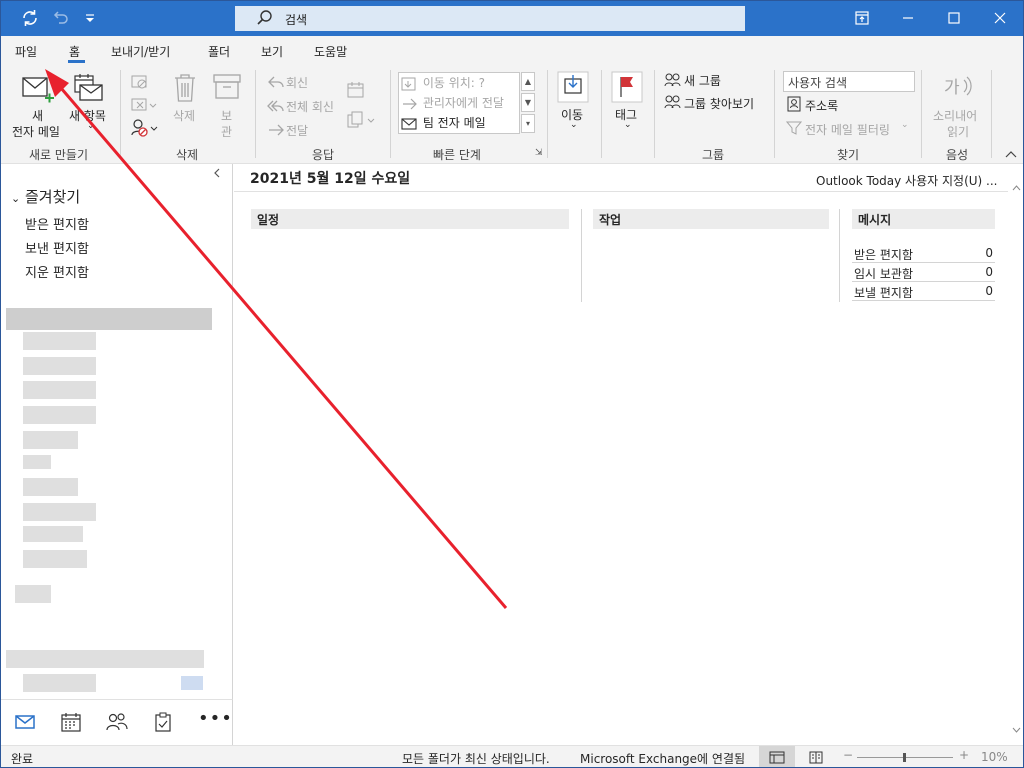 This screenshot has height=768, width=1024. I want to click on reply-icon, so click(276, 83).